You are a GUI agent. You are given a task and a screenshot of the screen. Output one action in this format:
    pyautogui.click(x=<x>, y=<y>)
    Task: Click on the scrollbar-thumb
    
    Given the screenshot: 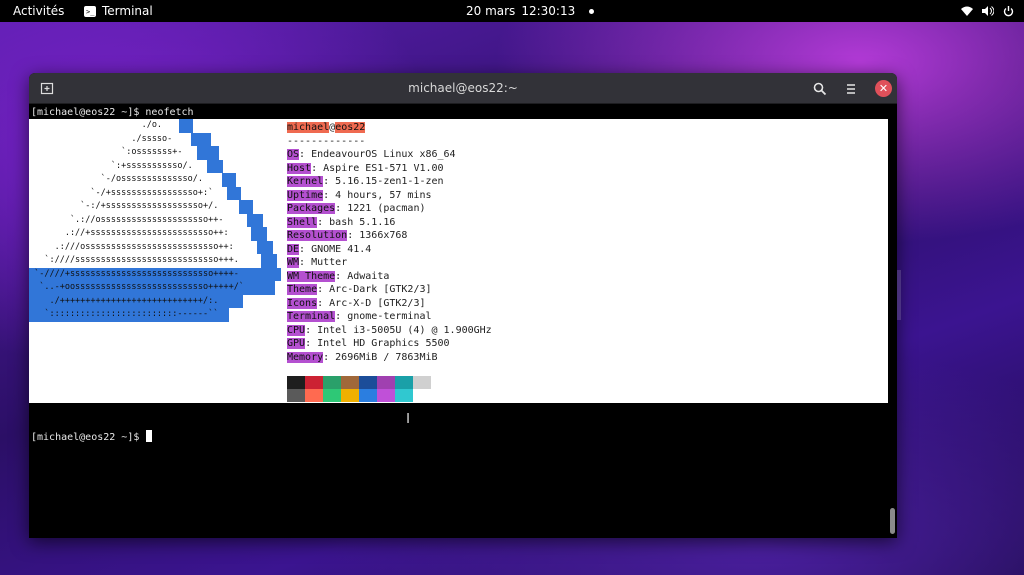 What is the action you would take?
    pyautogui.click(x=892, y=521)
    